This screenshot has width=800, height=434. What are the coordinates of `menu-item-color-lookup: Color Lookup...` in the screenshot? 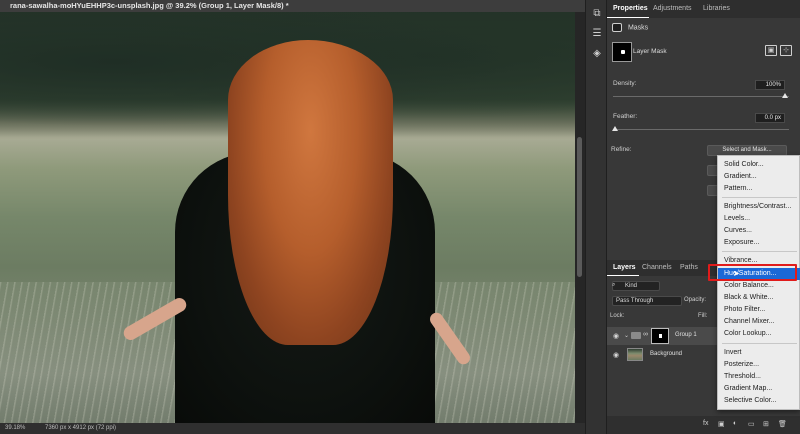 It's located at (759, 334).